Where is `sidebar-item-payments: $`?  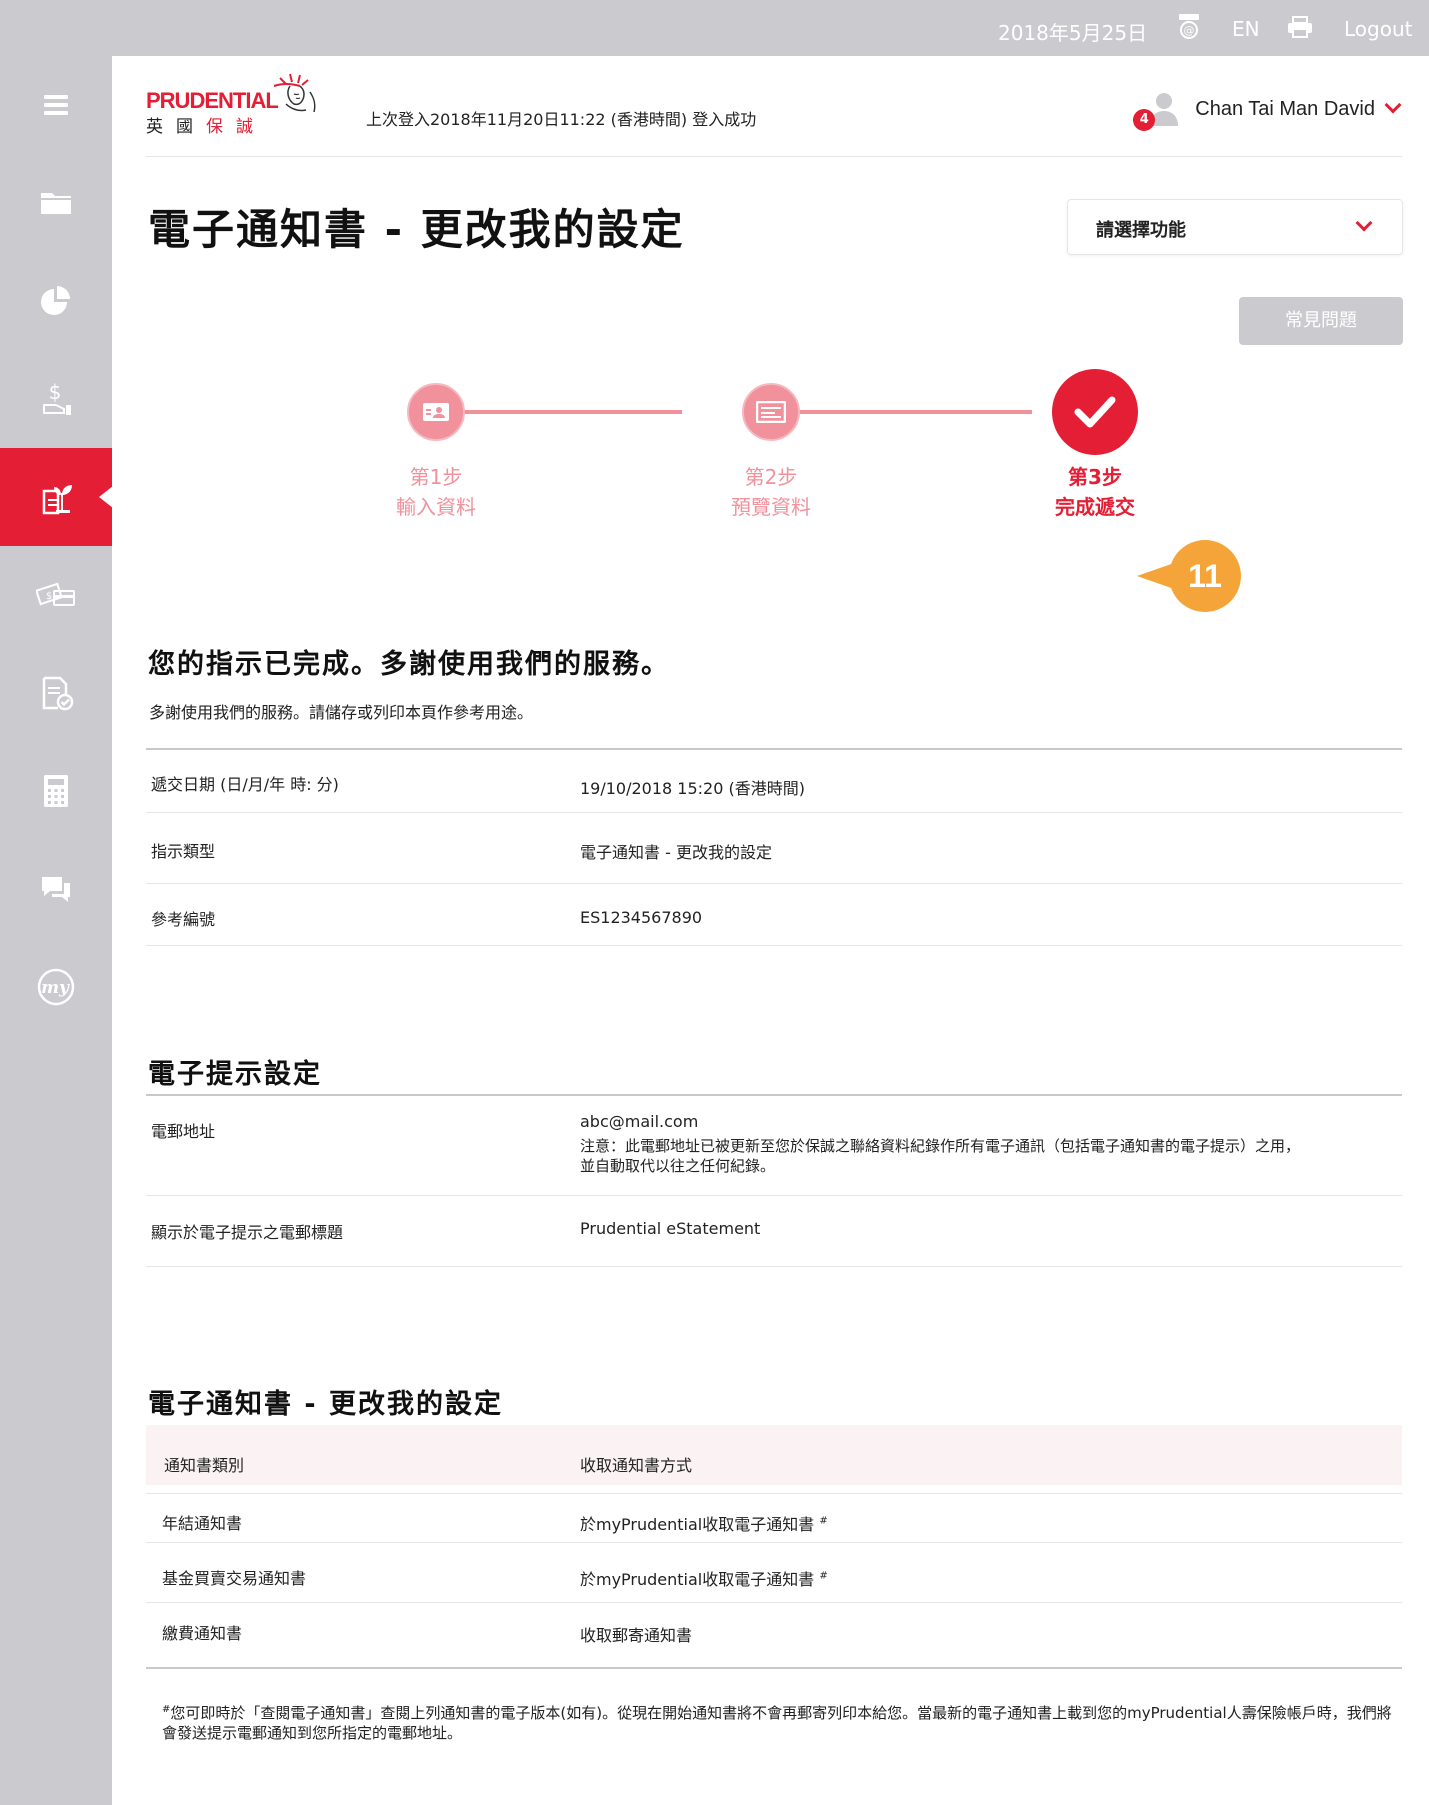 sidebar-item-payments: $ is located at coordinates (56, 399).